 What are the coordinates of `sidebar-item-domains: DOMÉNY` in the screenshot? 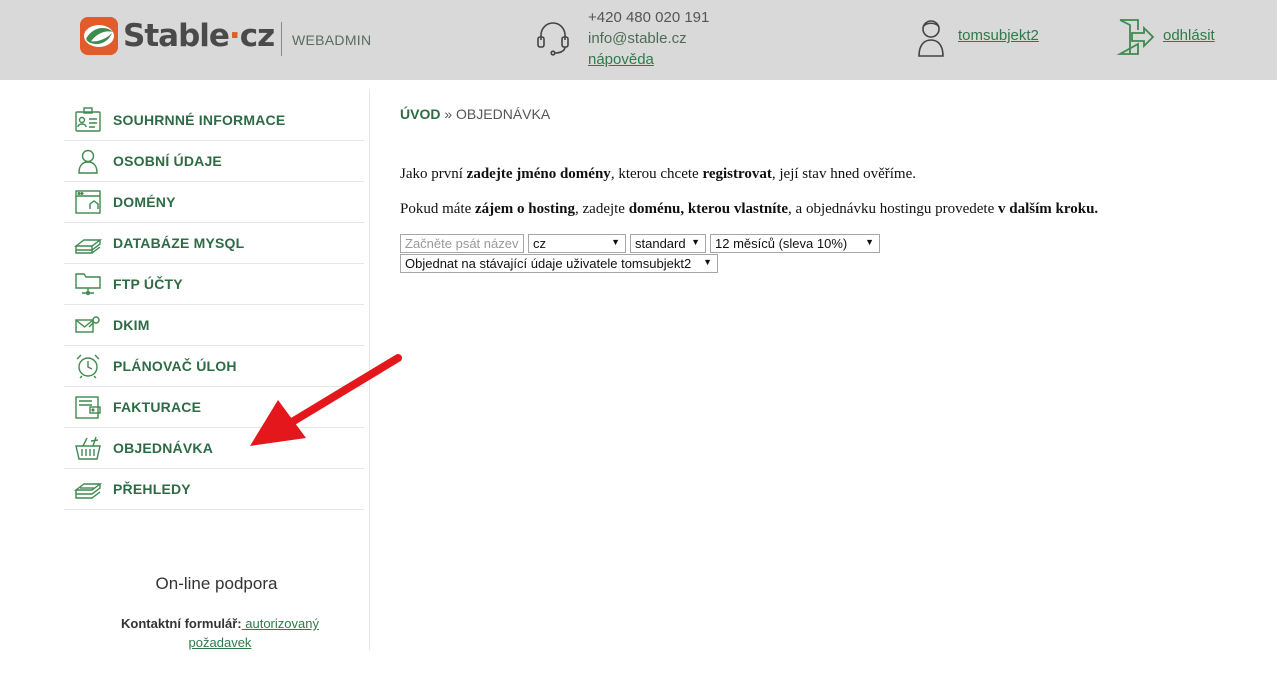 It's located at (214, 202).